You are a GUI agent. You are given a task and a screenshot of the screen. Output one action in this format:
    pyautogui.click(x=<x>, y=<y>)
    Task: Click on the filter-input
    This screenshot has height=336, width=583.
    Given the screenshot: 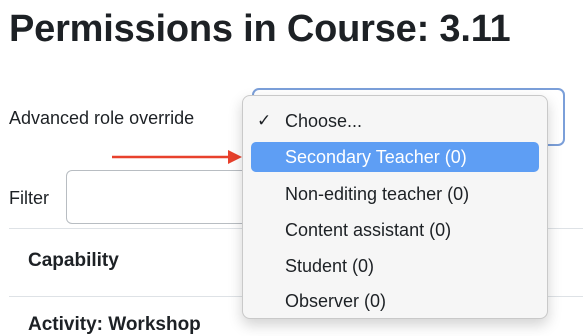 What is the action you would take?
    pyautogui.click(x=166, y=197)
    